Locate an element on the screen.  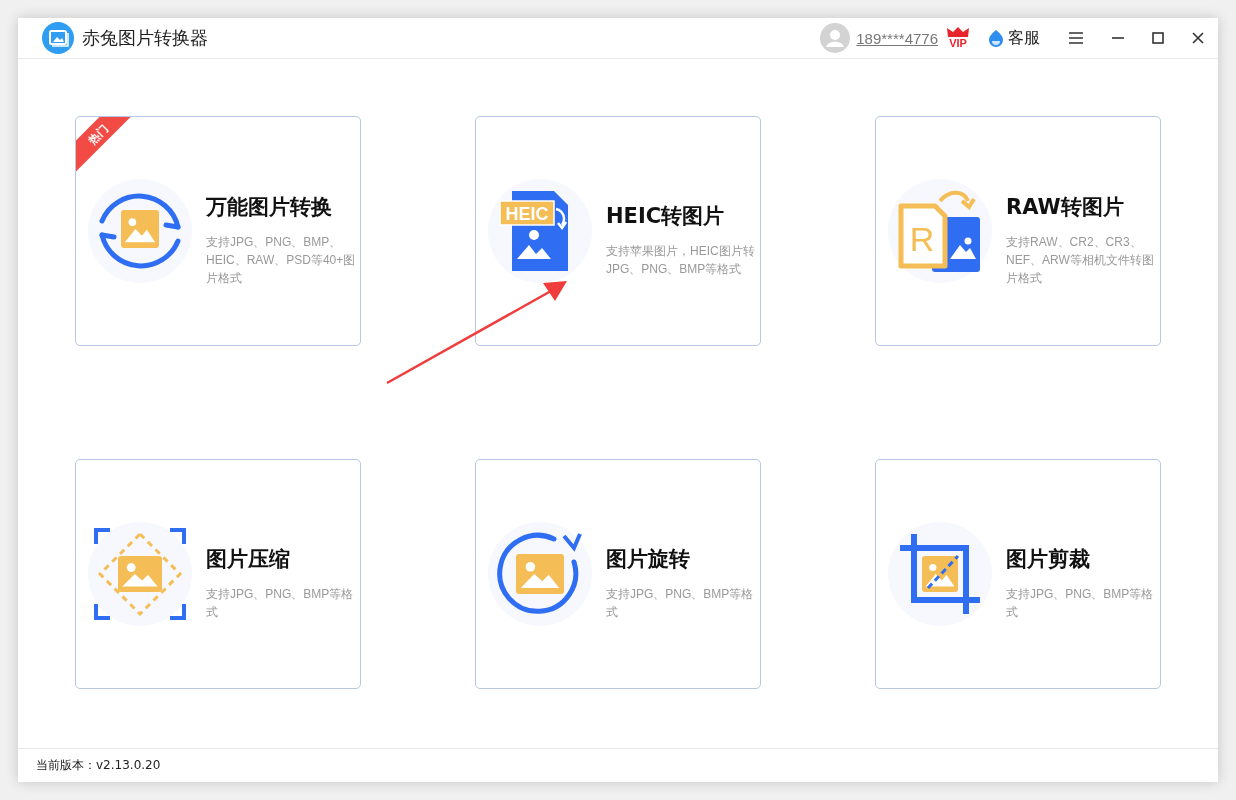
tool-description: 支持RAW、CR2、CR3、NEF、ARW等相机文件转图片格式 is located at coordinates (1080, 260).